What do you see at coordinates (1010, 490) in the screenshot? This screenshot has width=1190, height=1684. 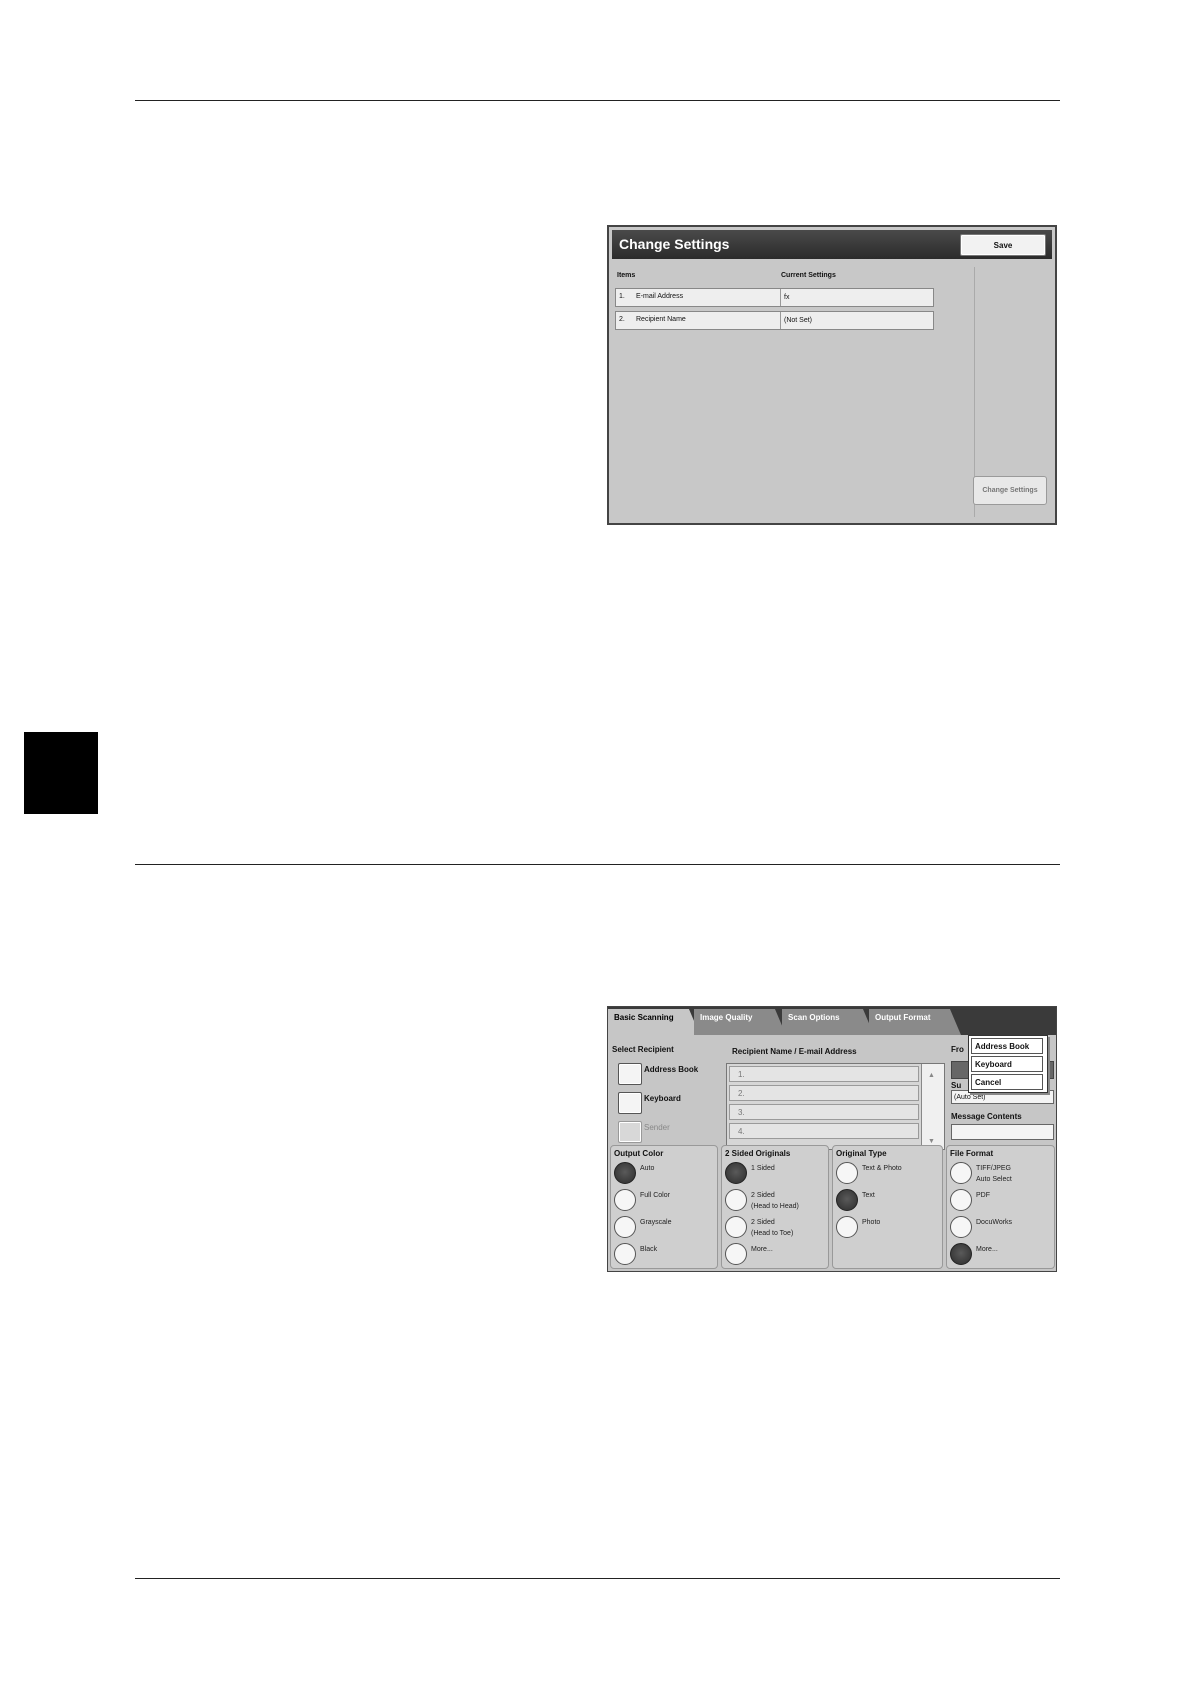 I see `change-settings-button: Change Settings` at bounding box center [1010, 490].